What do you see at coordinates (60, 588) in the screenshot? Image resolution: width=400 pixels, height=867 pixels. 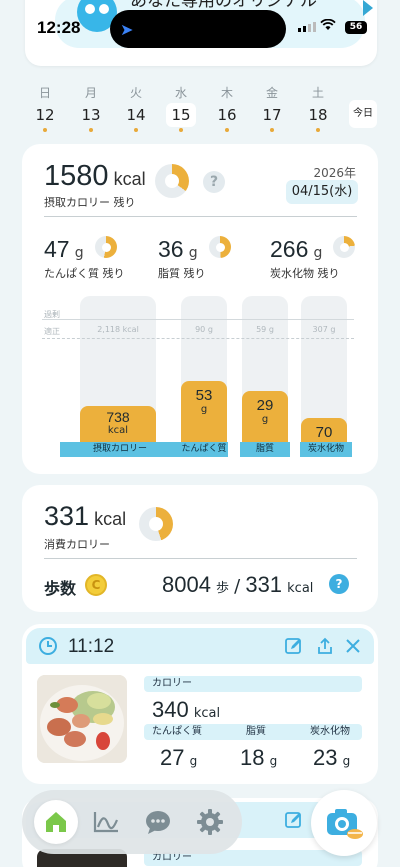 I see `steps-label: 歩数` at bounding box center [60, 588].